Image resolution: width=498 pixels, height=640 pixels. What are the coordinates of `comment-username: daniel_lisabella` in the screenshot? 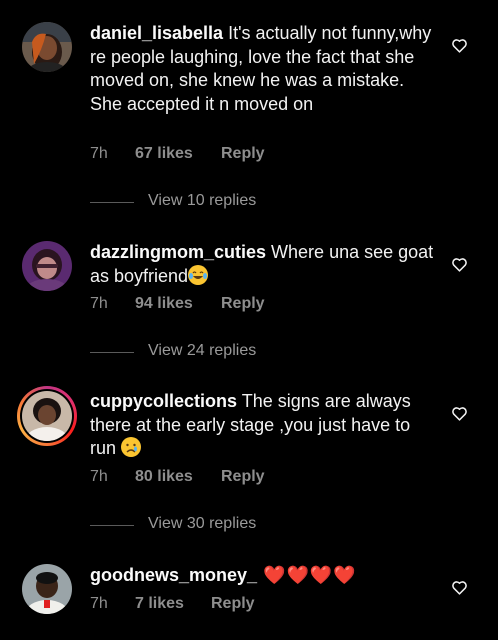 It's located at (156, 33).